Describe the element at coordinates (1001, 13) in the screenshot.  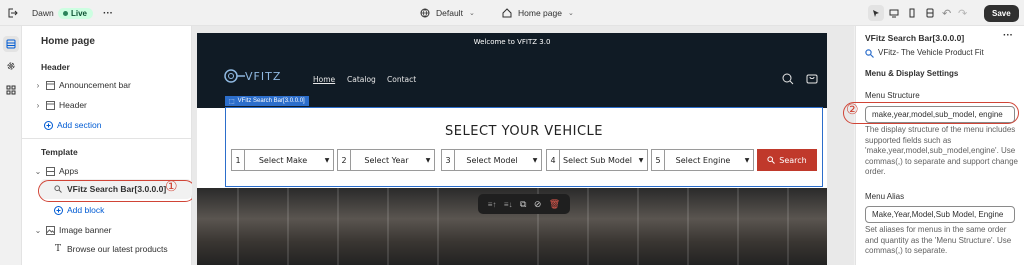
I see `save-button: Save` at that location.